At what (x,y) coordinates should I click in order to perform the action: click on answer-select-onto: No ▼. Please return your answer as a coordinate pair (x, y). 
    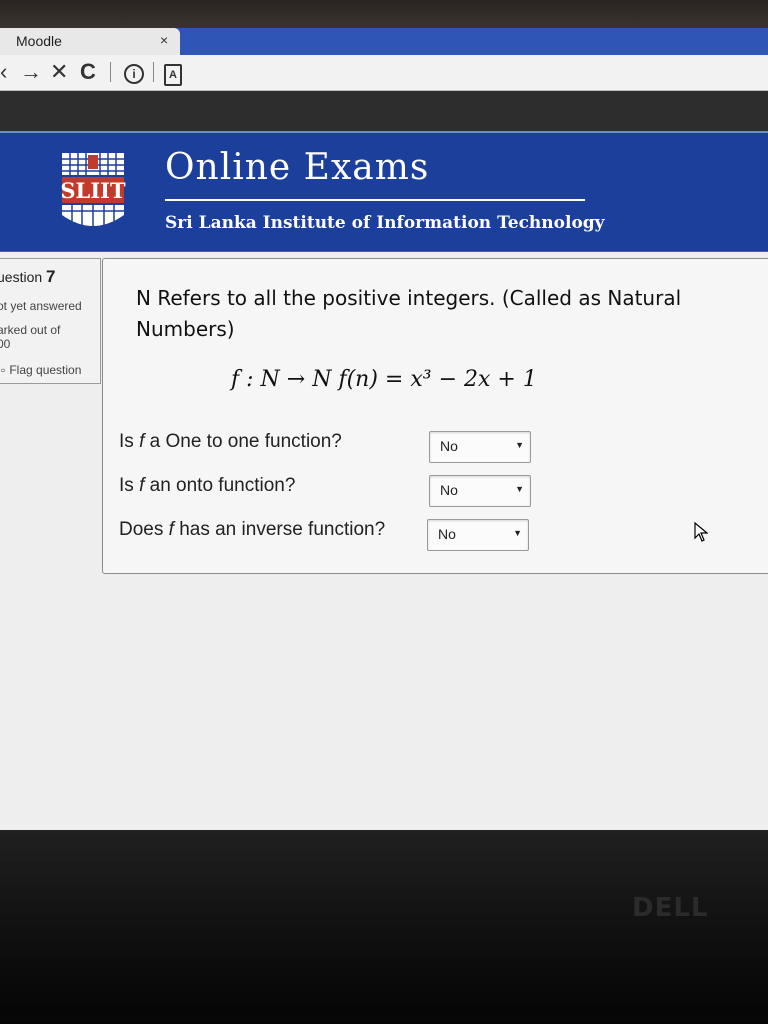
    Looking at the image, I should click on (480, 491).